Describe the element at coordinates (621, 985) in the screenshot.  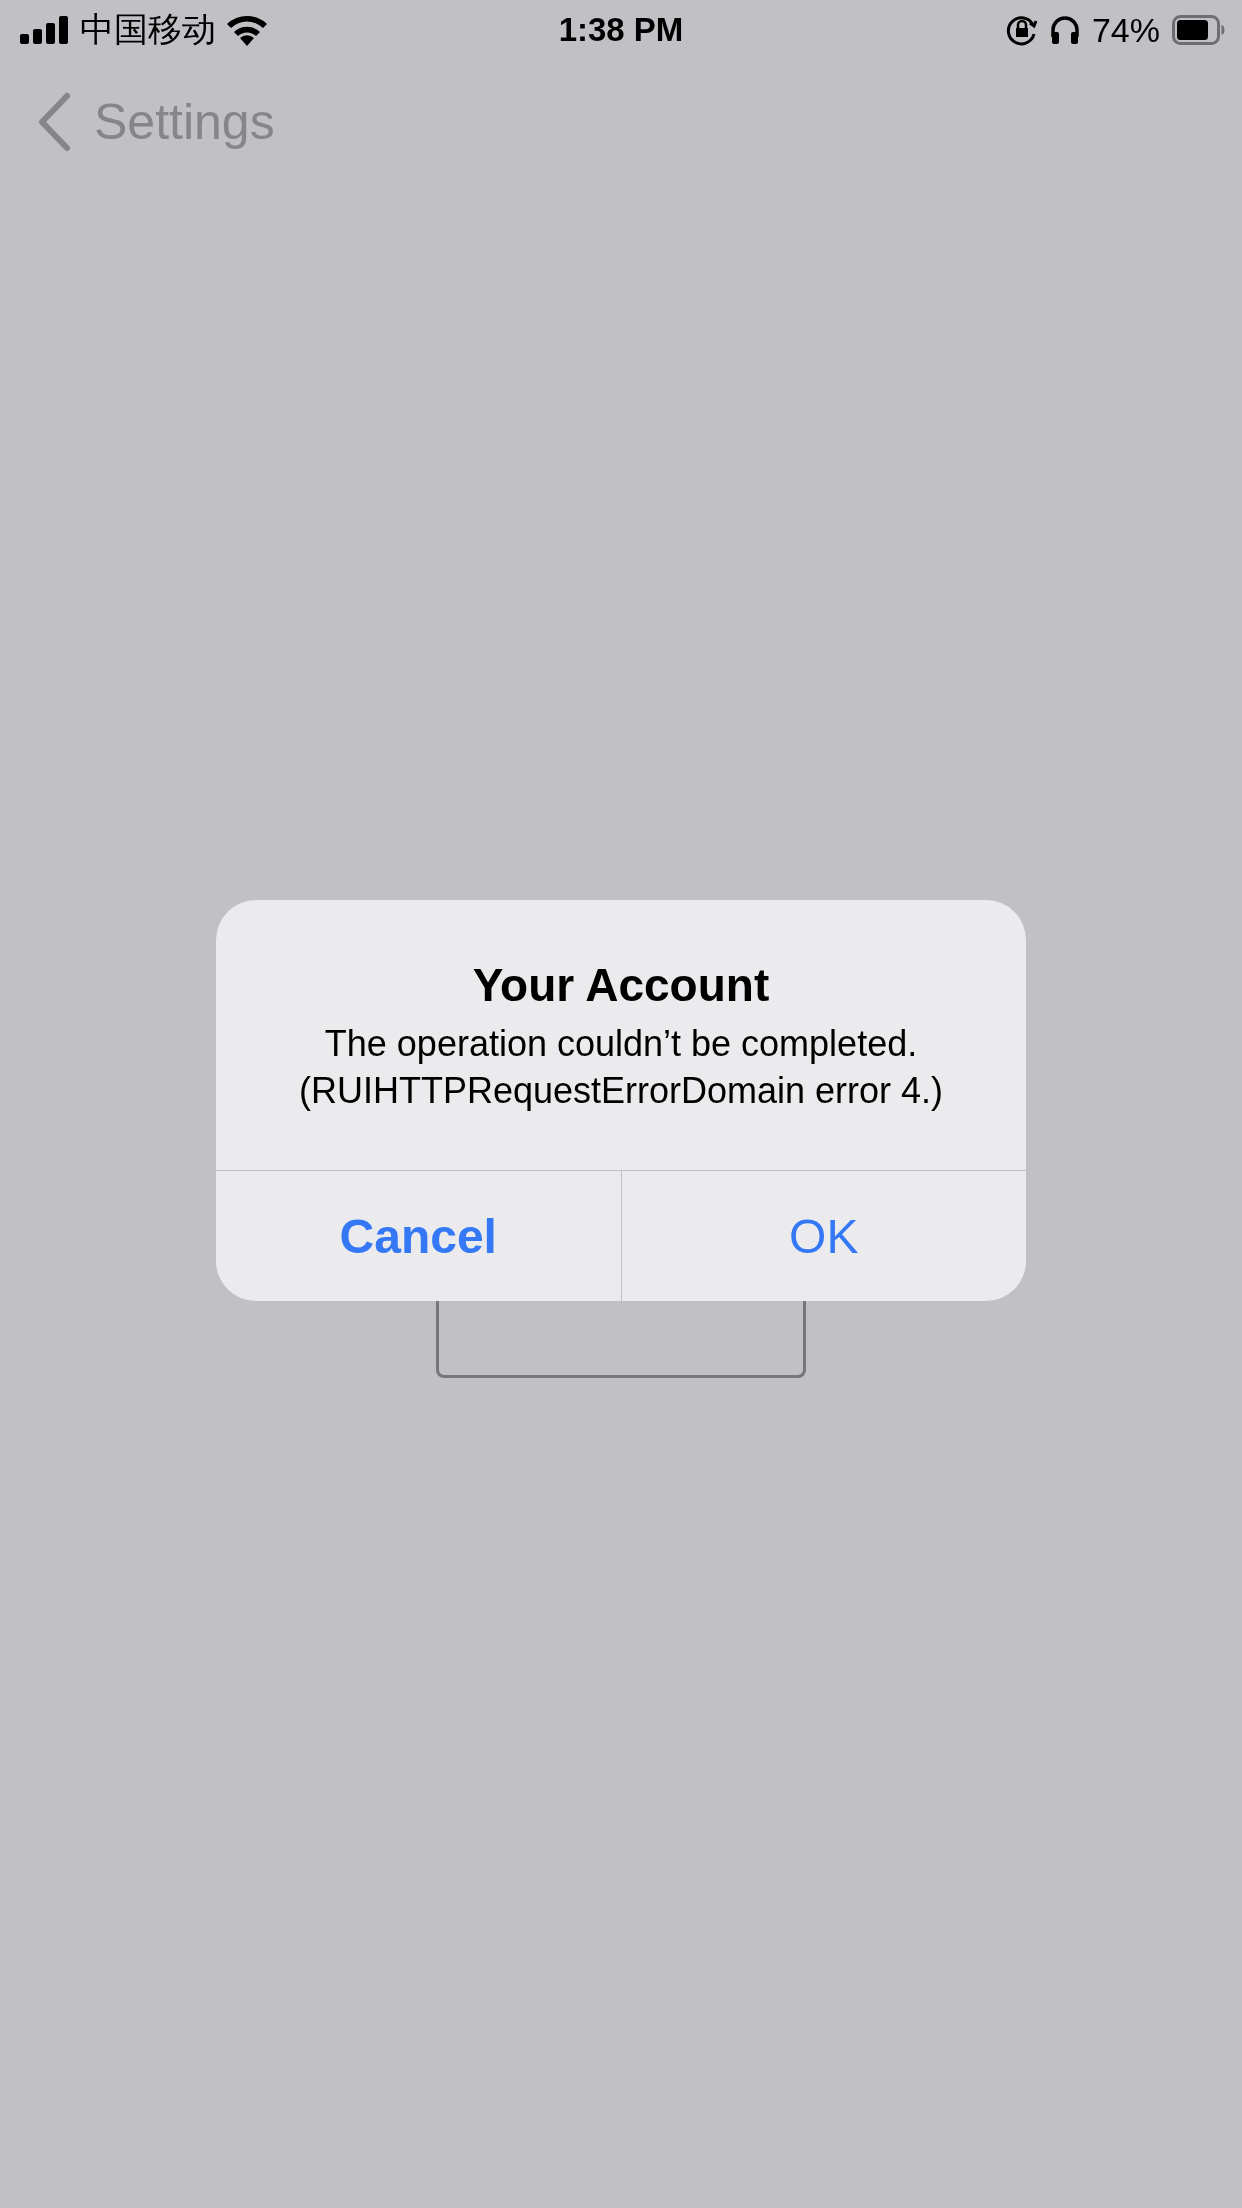
I see `alert-title: Your Account` at that location.